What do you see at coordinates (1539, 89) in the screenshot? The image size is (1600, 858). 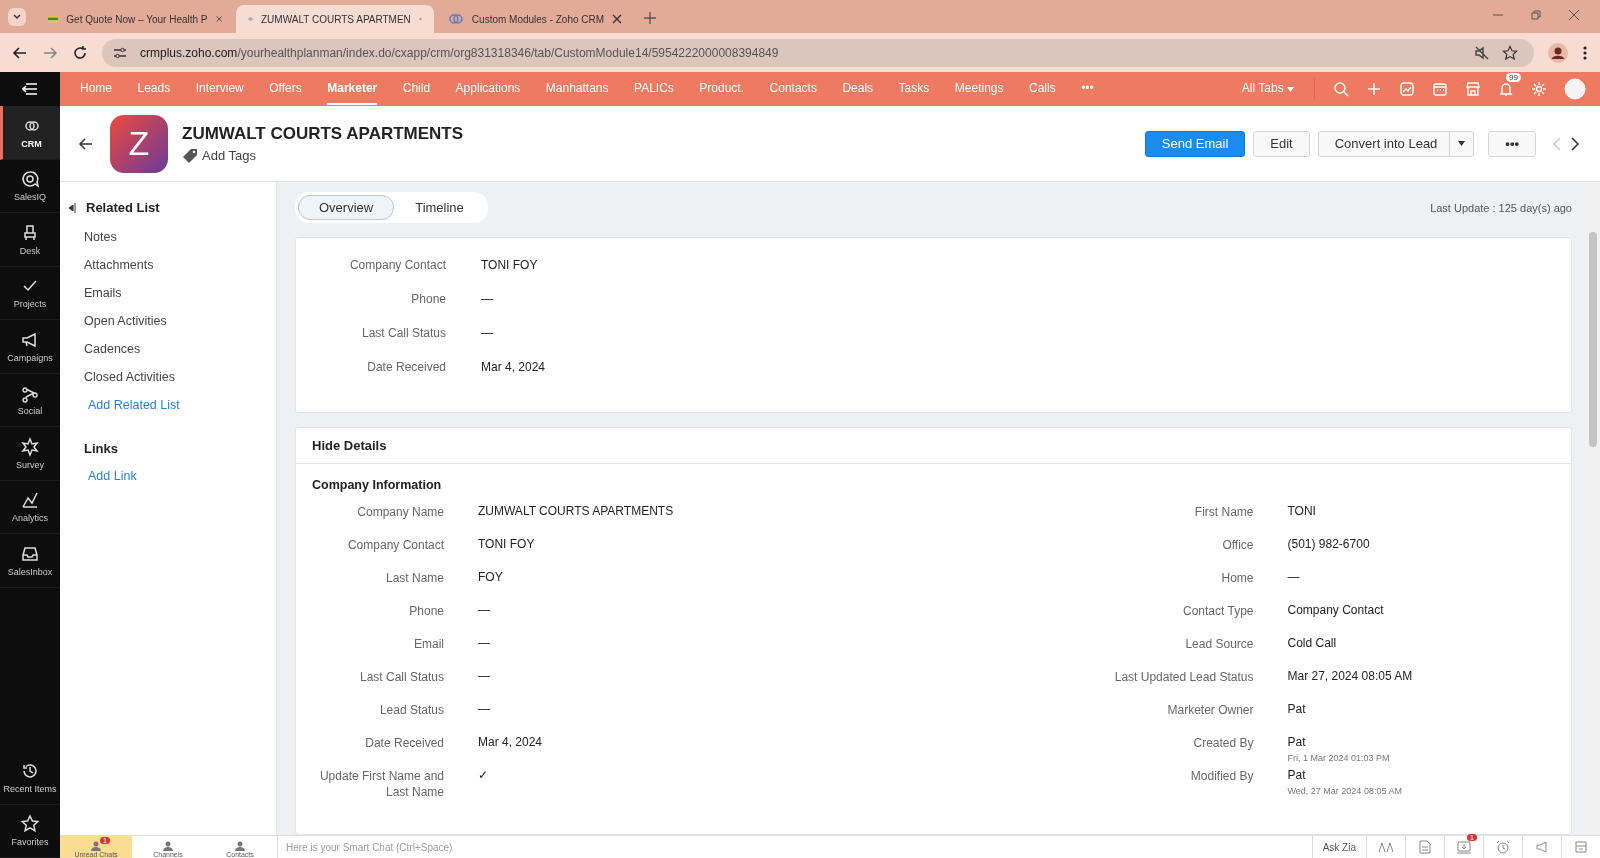 I see `settings-icon` at bounding box center [1539, 89].